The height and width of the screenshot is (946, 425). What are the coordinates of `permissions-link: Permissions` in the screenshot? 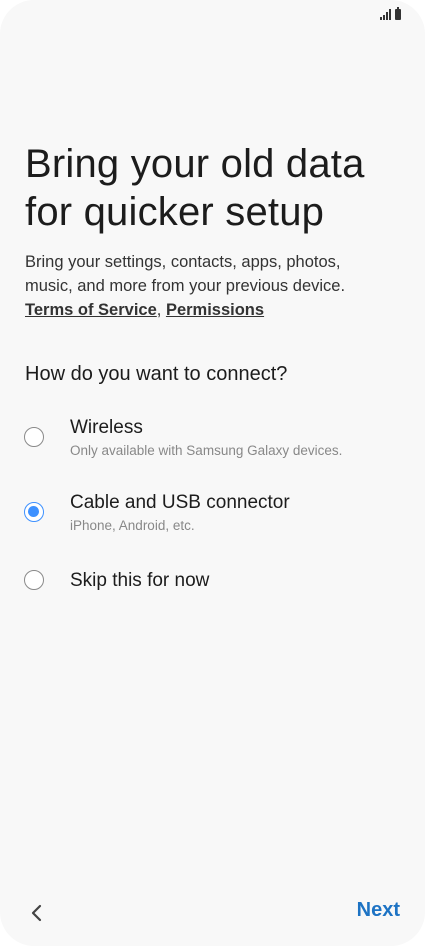 It's located at (215, 310).